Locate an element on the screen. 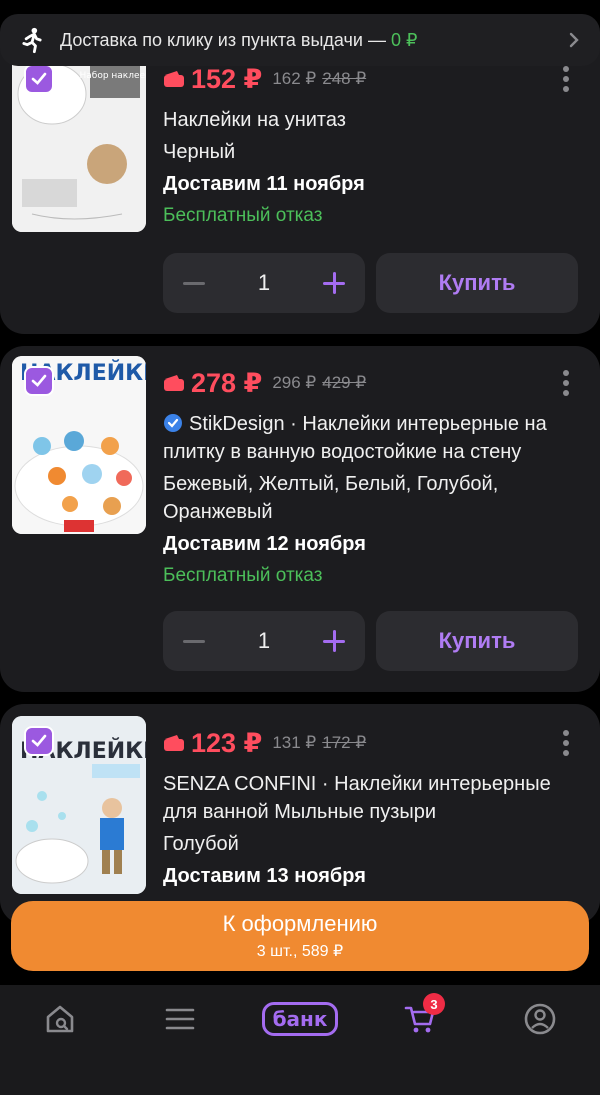 This screenshot has height=1095, width=600. price-row: 152 ₽ 162 ₽ 248 ₽ is located at coordinates (351, 79).